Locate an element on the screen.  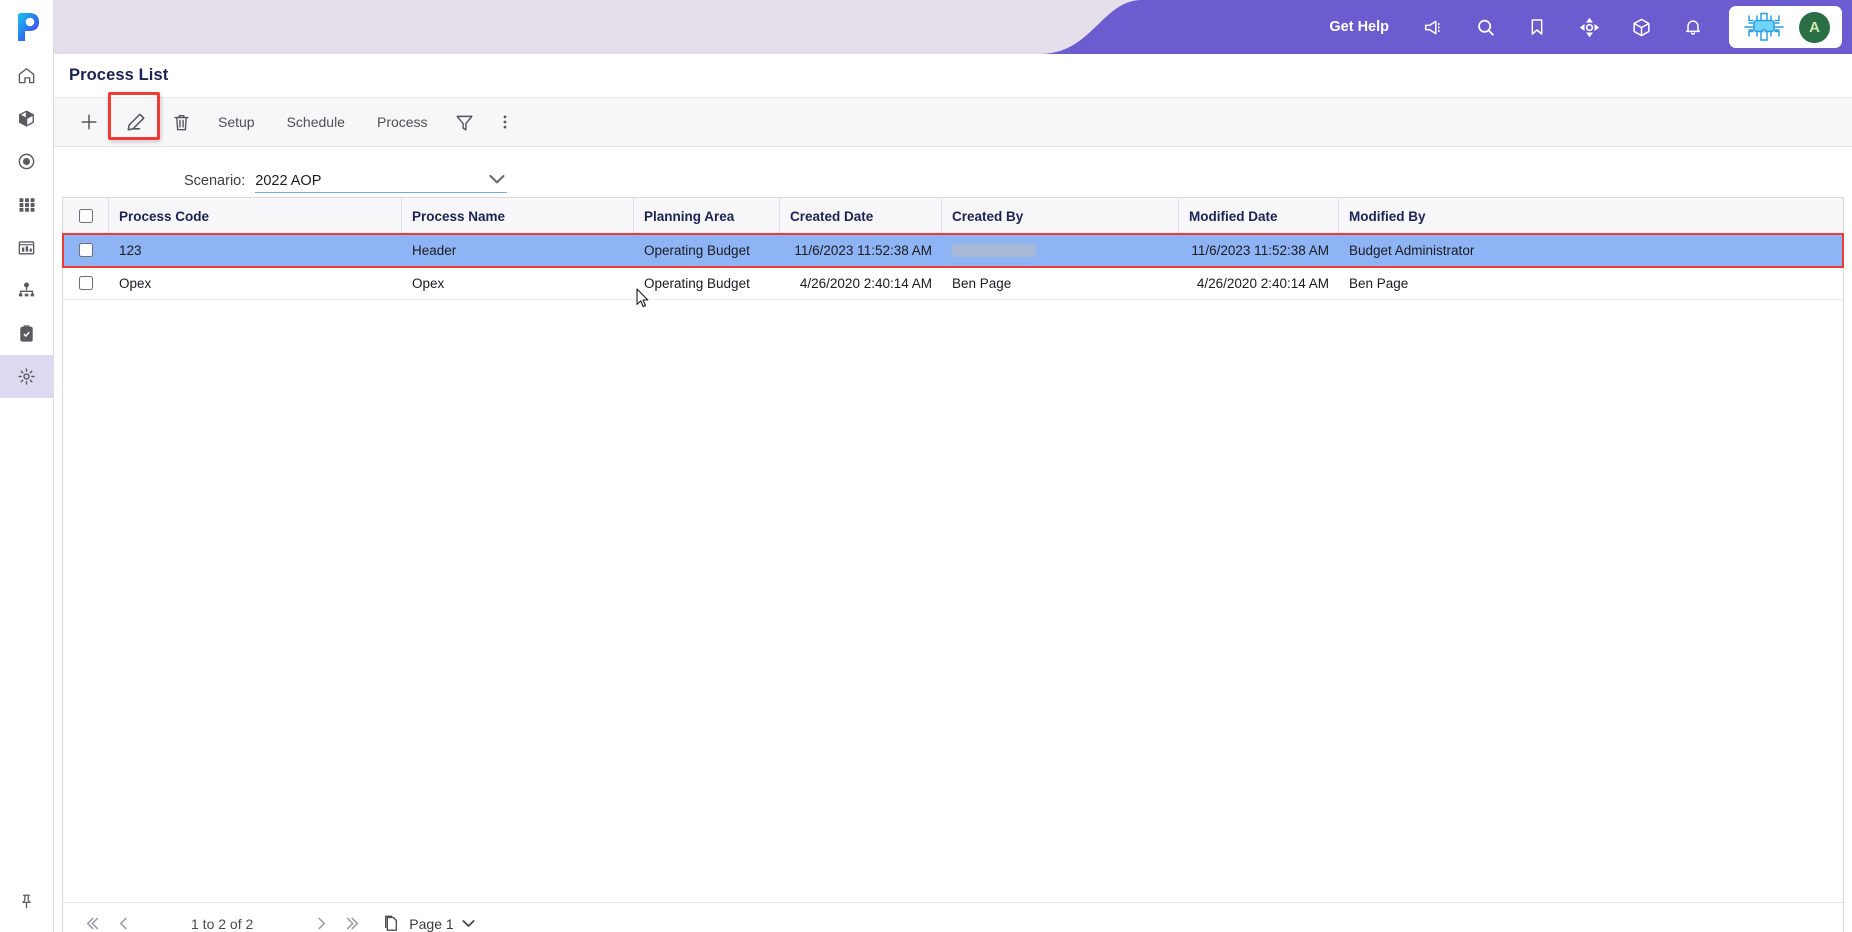
sidebar-item-targets is located at coordinates (27, 161).